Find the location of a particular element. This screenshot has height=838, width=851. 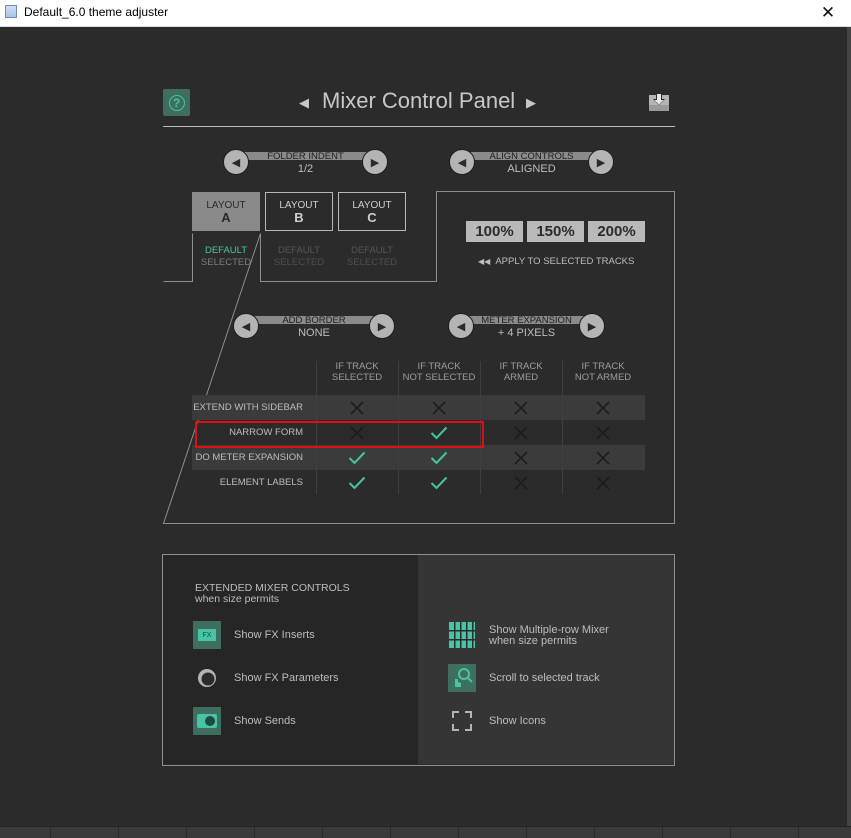

matrix-row-extend-with-sidebar: EXTEND WITH SIDEBAR is located at coordinates (418, 407).